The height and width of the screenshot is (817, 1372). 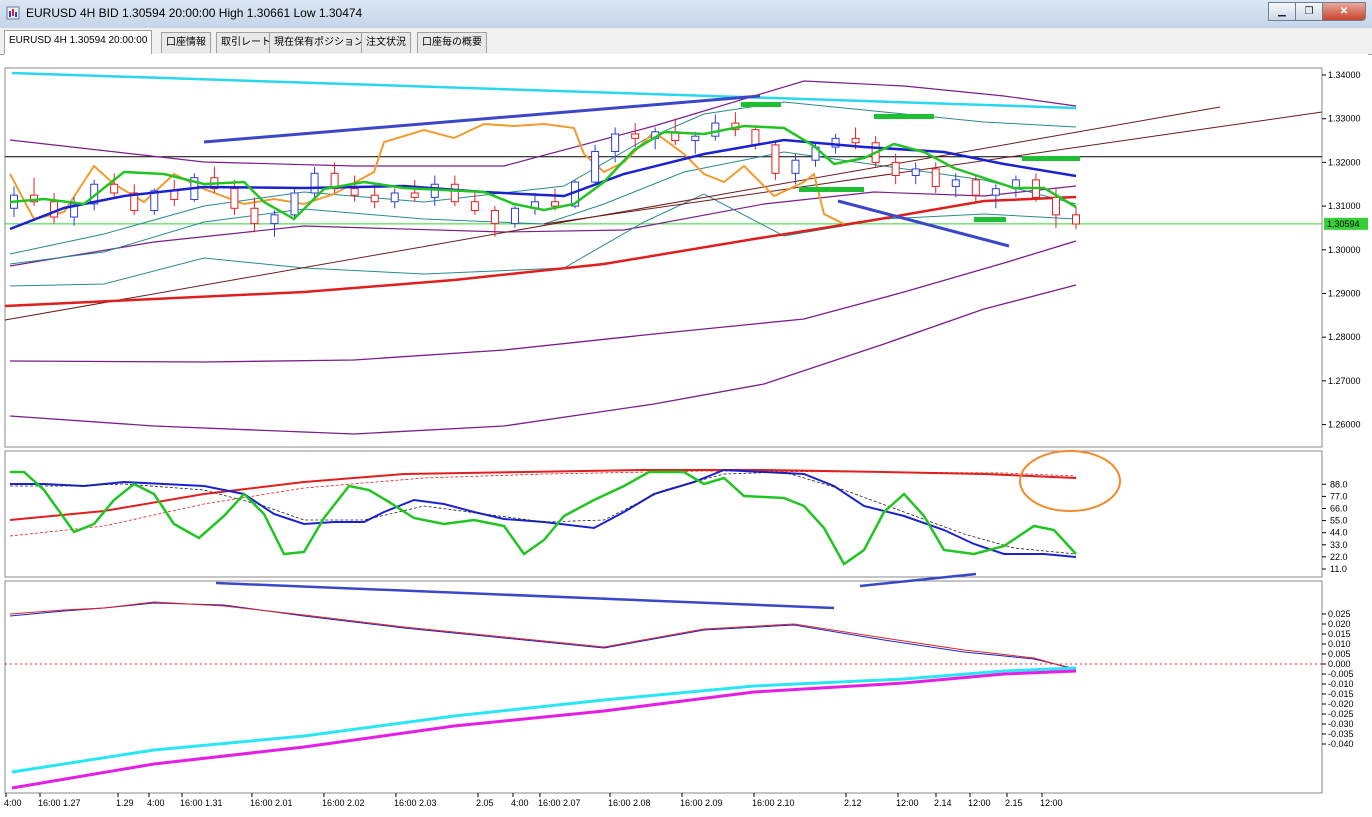 I want to click on macd-tick-label: 0.010, so click(x=1339, y=644).